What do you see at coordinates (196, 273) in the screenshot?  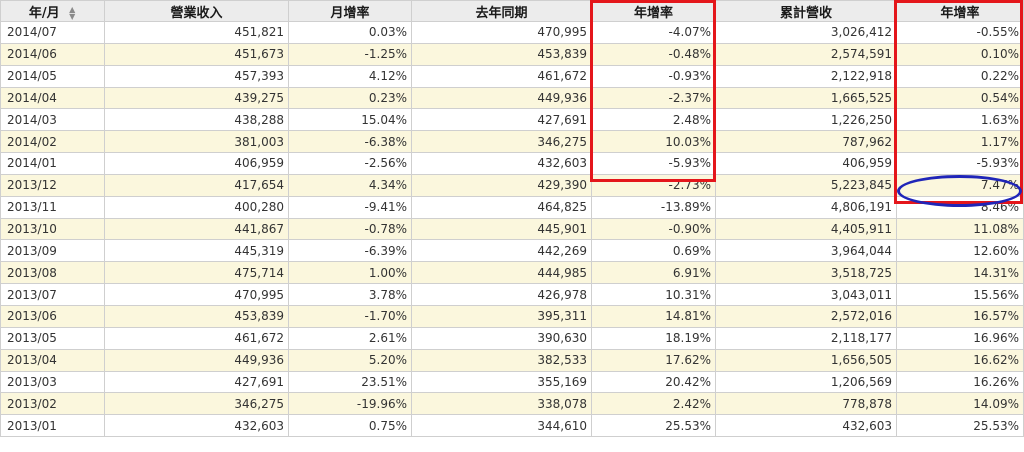 I see `cell-revenue: 475,714` at bounding box center [196, 273].